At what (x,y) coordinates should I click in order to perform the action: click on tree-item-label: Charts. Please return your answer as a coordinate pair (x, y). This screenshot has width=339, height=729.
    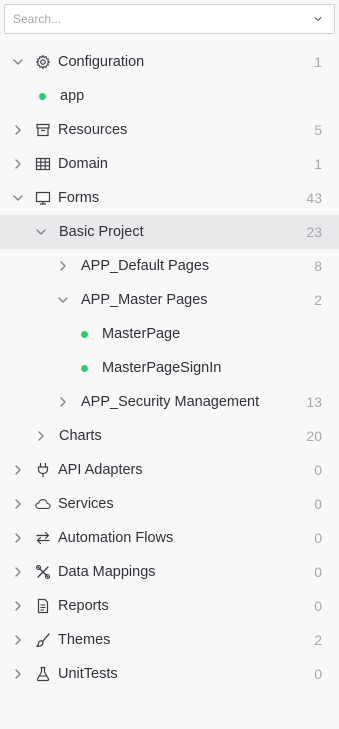
    Looking at the image, I should click on (80, 436).